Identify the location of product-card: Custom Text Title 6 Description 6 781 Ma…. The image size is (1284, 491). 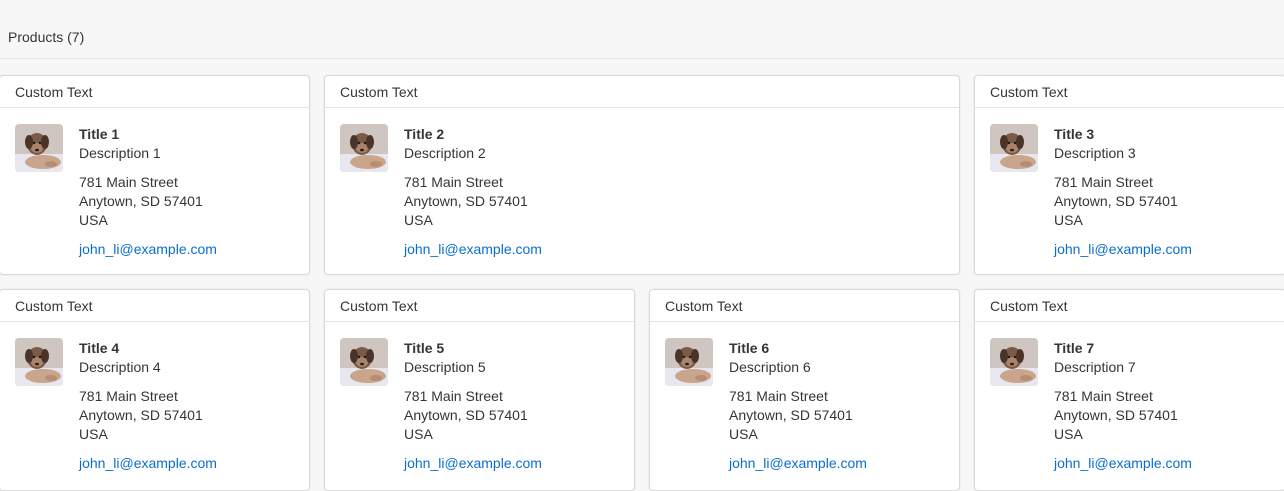
(804, 390).